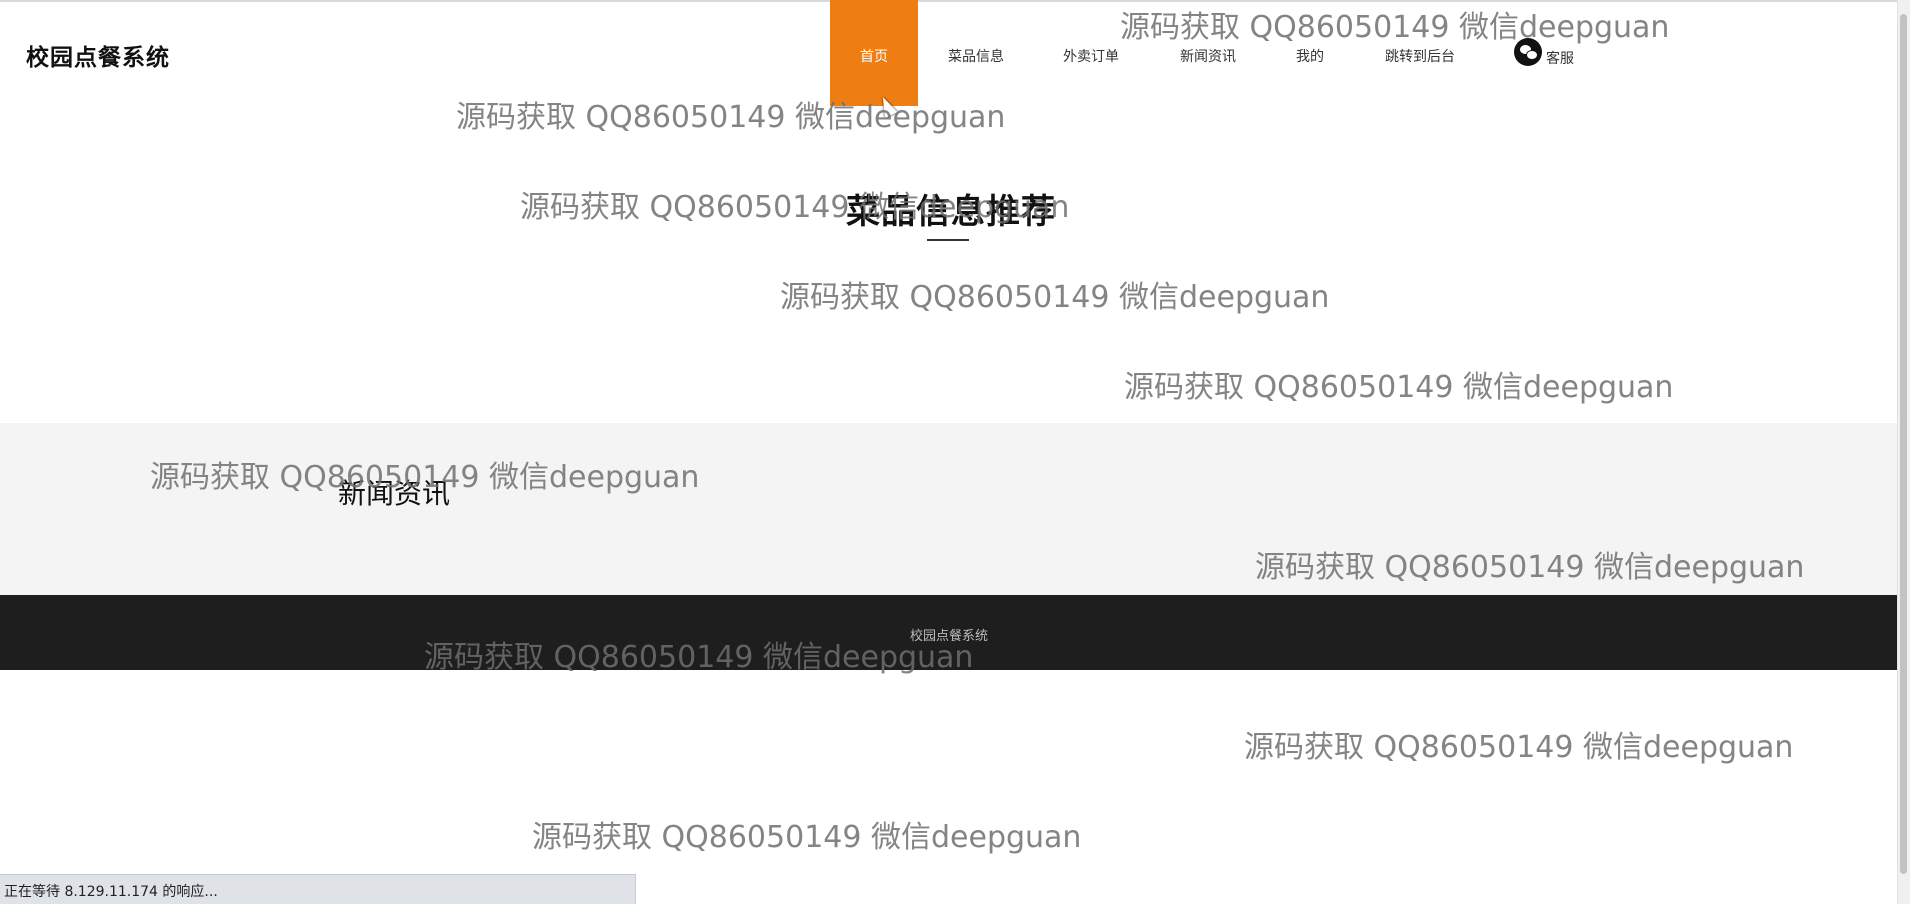 The width and height of the screenshot is (1910, 904). What do you see at coordinates (1310, 53) in the screenshot?
I see `nav-item-mine: 我的` at bounding box center [1310, 53].